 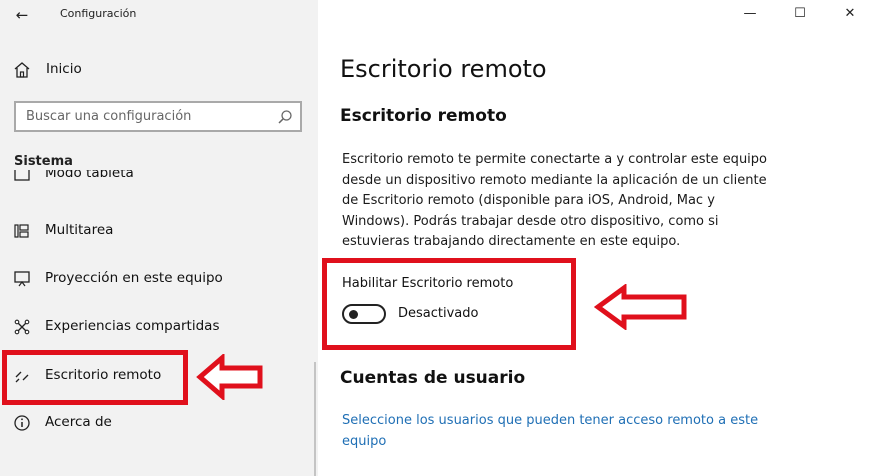 What do you see at coordinates (64, 69) in the screenshot?
I see `nav-home-label: Inicio` at bounding box center [64, 69].